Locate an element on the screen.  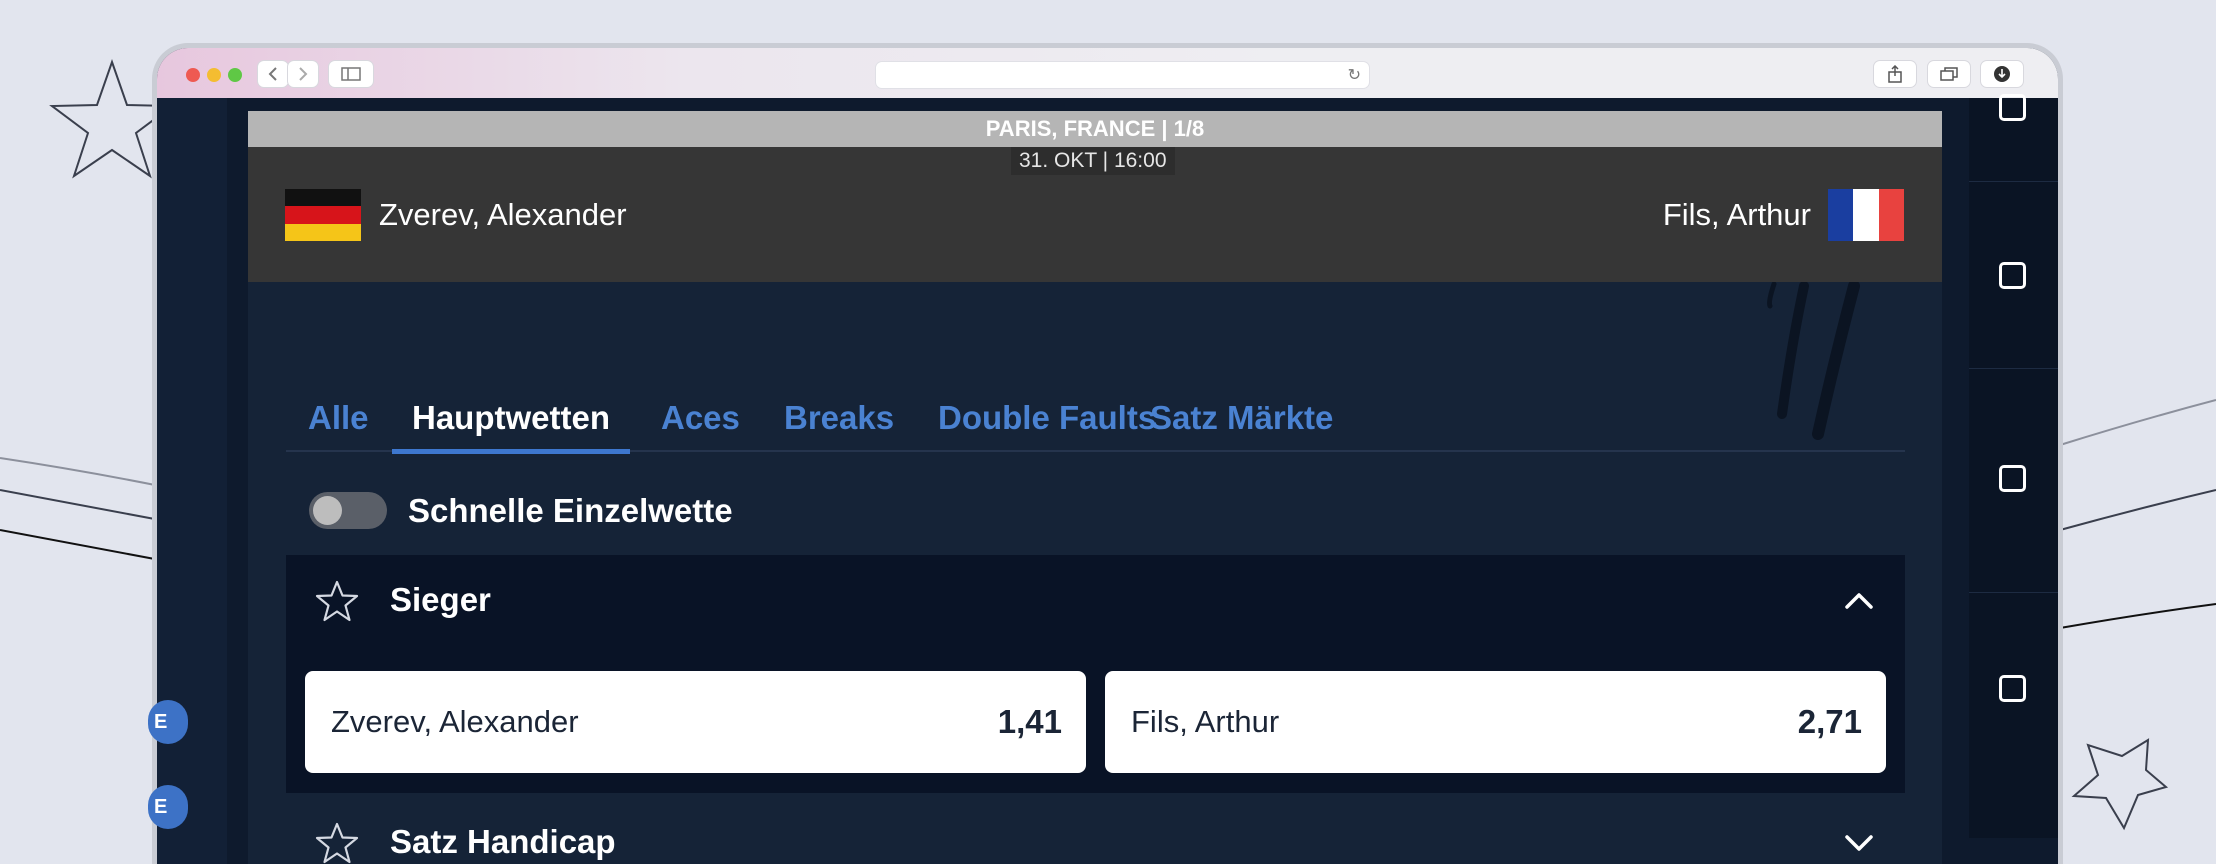
sidebar-icon is located at coordinates (351, 74).